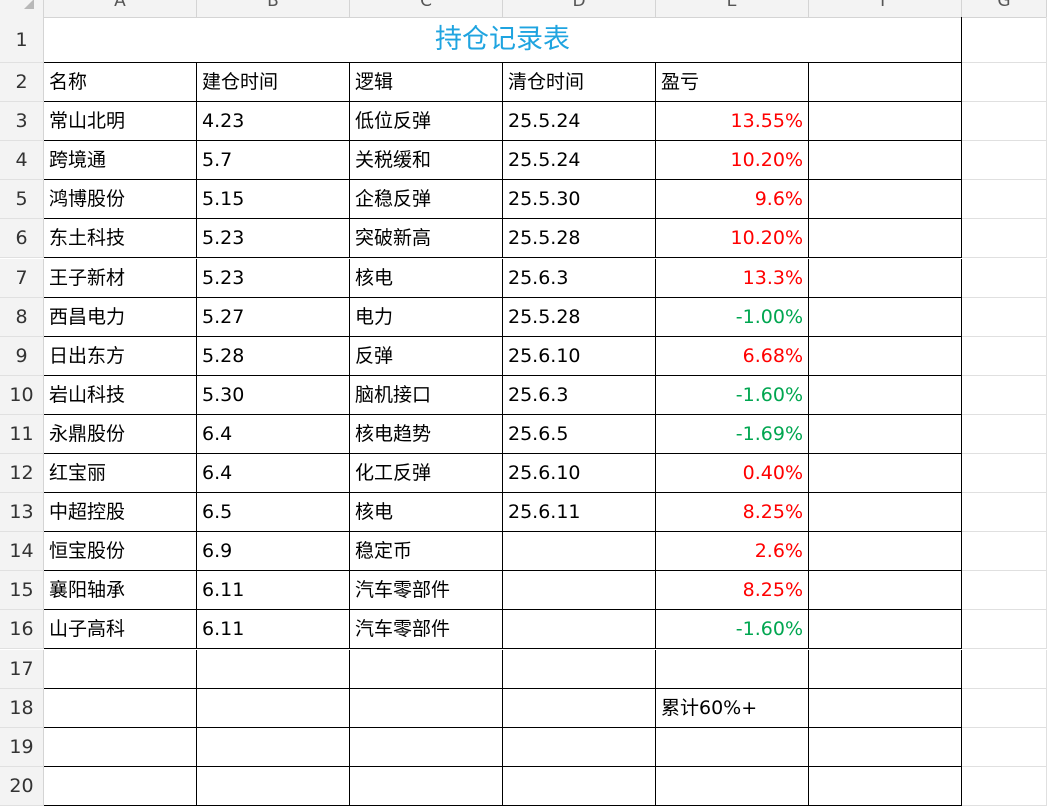 This screenshot has width=1047, height=806. What do you see at coordinates (120, 161) in the screenshot?
I see `stock-name-cell: 跨境通` at bounding box center [120, 161].